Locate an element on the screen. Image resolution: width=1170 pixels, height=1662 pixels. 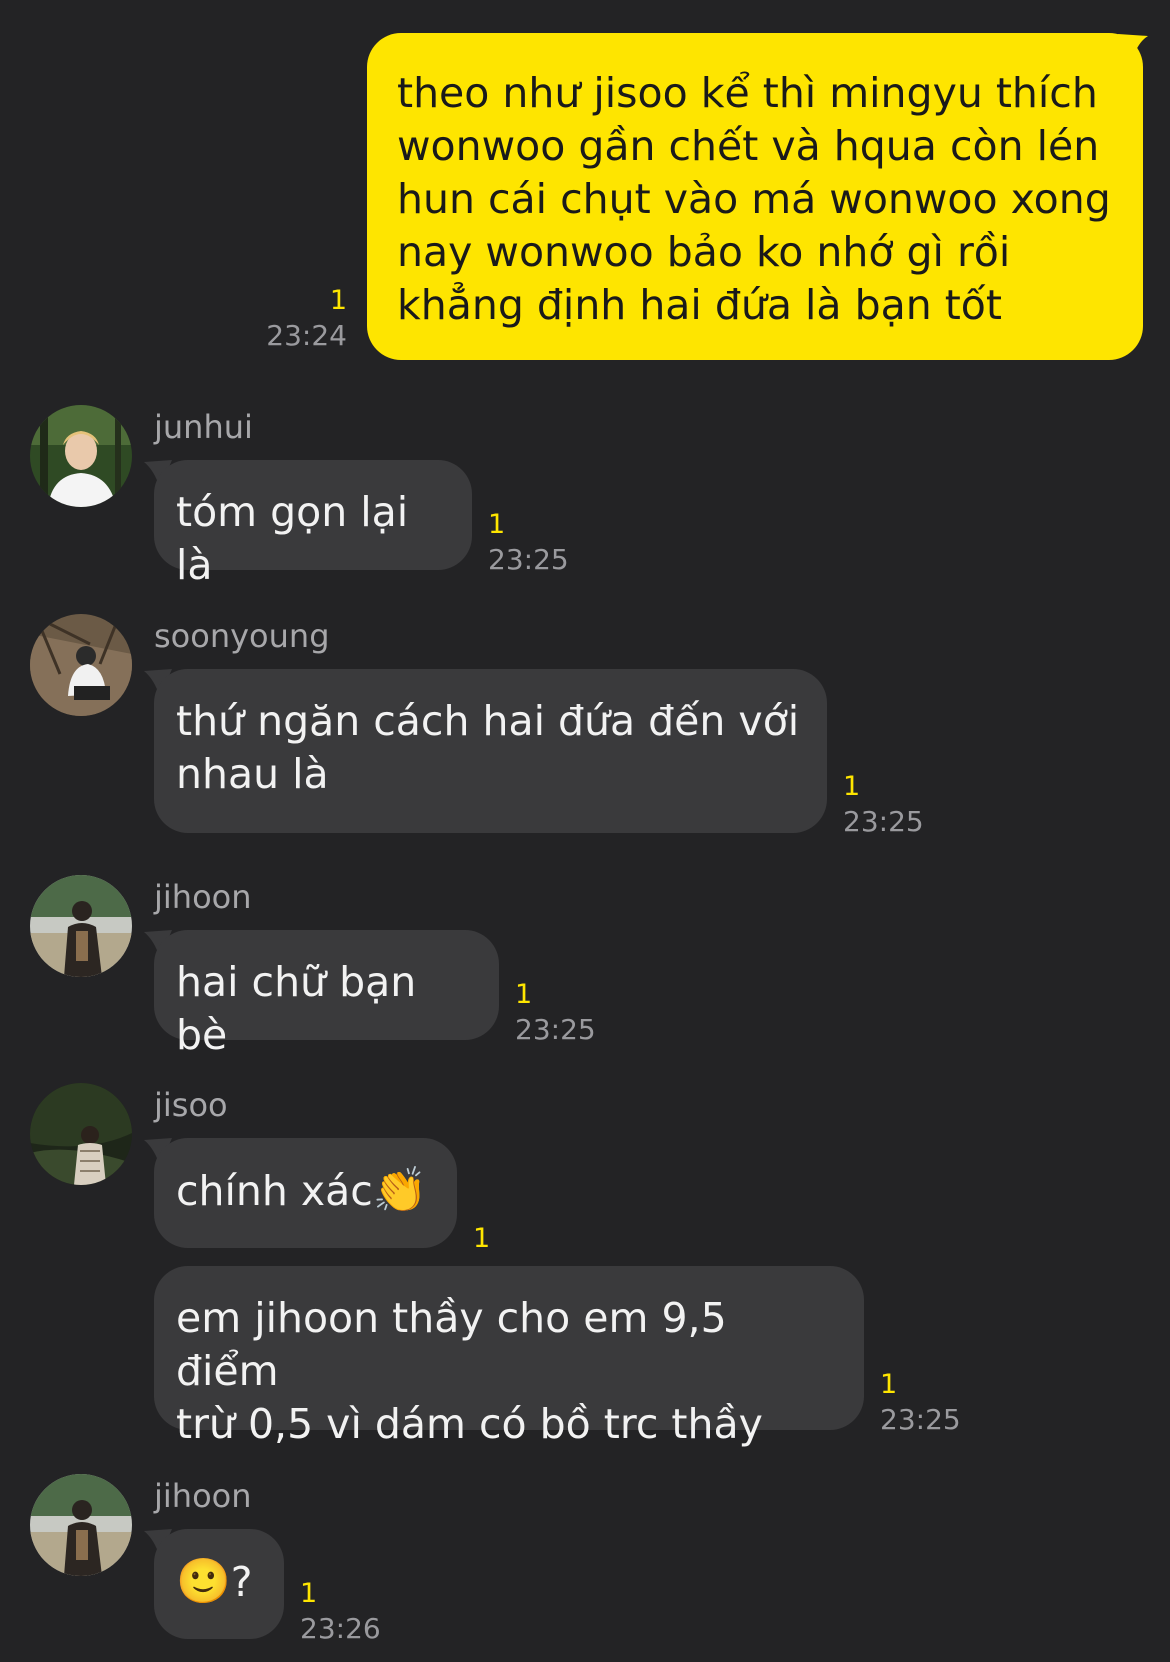
message-meta: 1 is located at coordinates (481, 1239).